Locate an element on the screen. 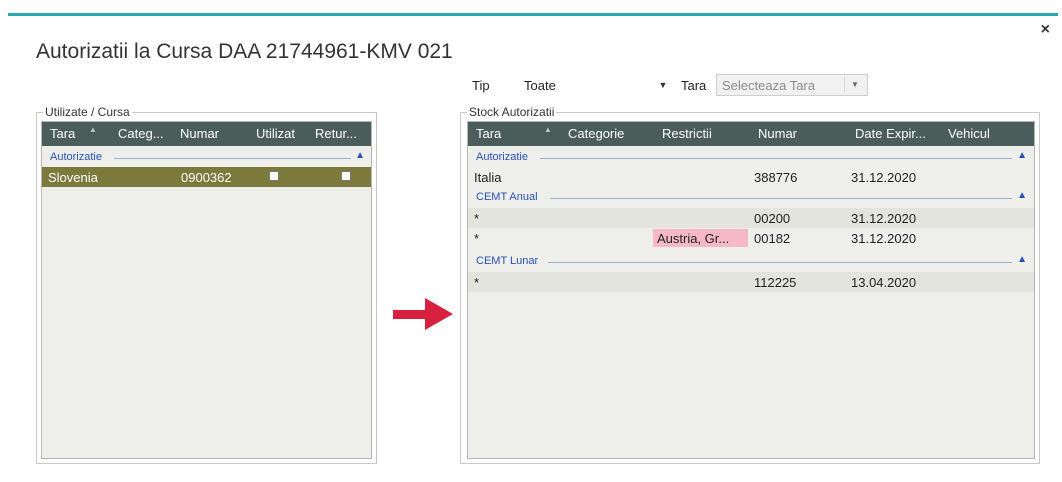 This screenshot has width=1062, height=482. cell-numar: 0900362 is located at coordinates (206, 177).